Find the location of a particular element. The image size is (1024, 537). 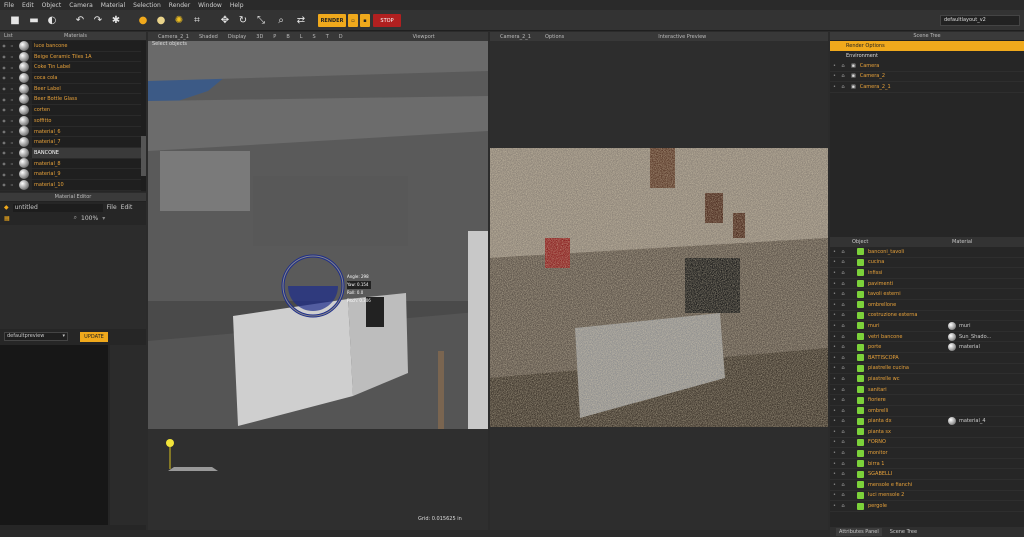

tab-list: List is located at coordinates (34, 36).